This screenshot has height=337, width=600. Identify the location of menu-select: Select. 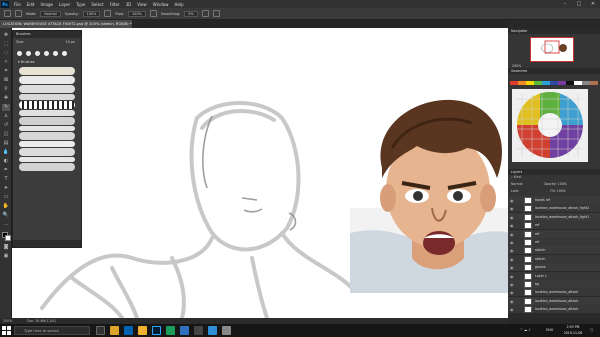
(97, 4).